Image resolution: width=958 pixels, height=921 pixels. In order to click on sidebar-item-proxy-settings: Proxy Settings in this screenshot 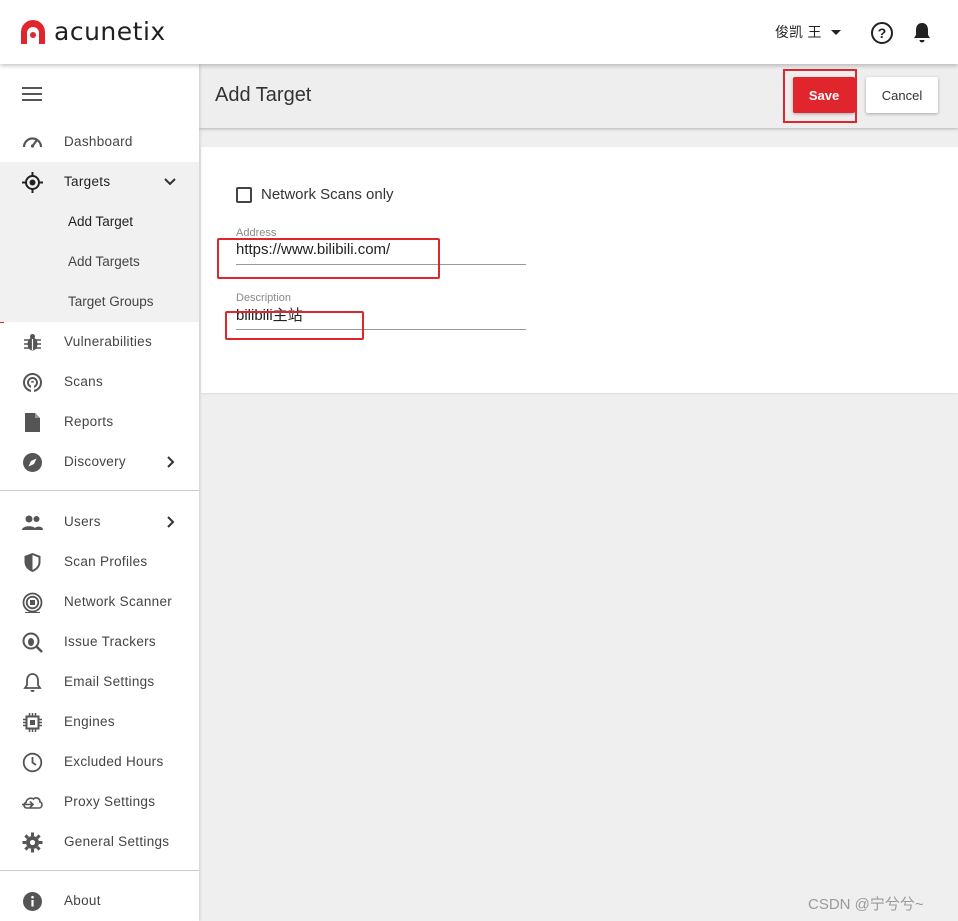, I will do `click(99, 802)`.